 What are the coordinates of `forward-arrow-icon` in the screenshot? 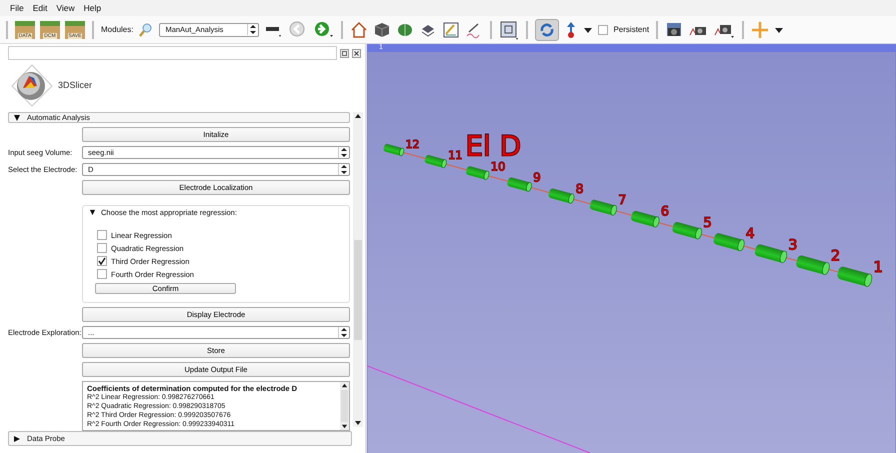 It's located at (324, 29).